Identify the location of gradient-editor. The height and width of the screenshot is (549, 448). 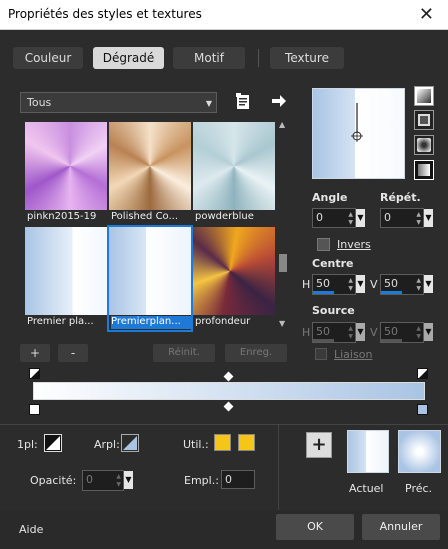
(229, 391).